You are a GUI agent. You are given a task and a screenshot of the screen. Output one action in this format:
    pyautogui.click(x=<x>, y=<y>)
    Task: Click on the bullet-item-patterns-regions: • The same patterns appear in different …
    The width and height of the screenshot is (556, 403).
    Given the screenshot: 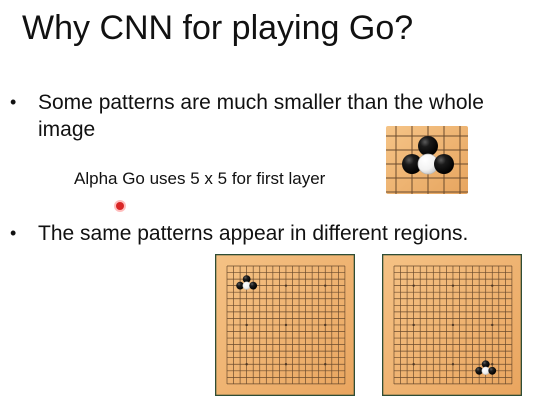 What is the action you would take?
    pyautogui.click(x=270, y=233)
    